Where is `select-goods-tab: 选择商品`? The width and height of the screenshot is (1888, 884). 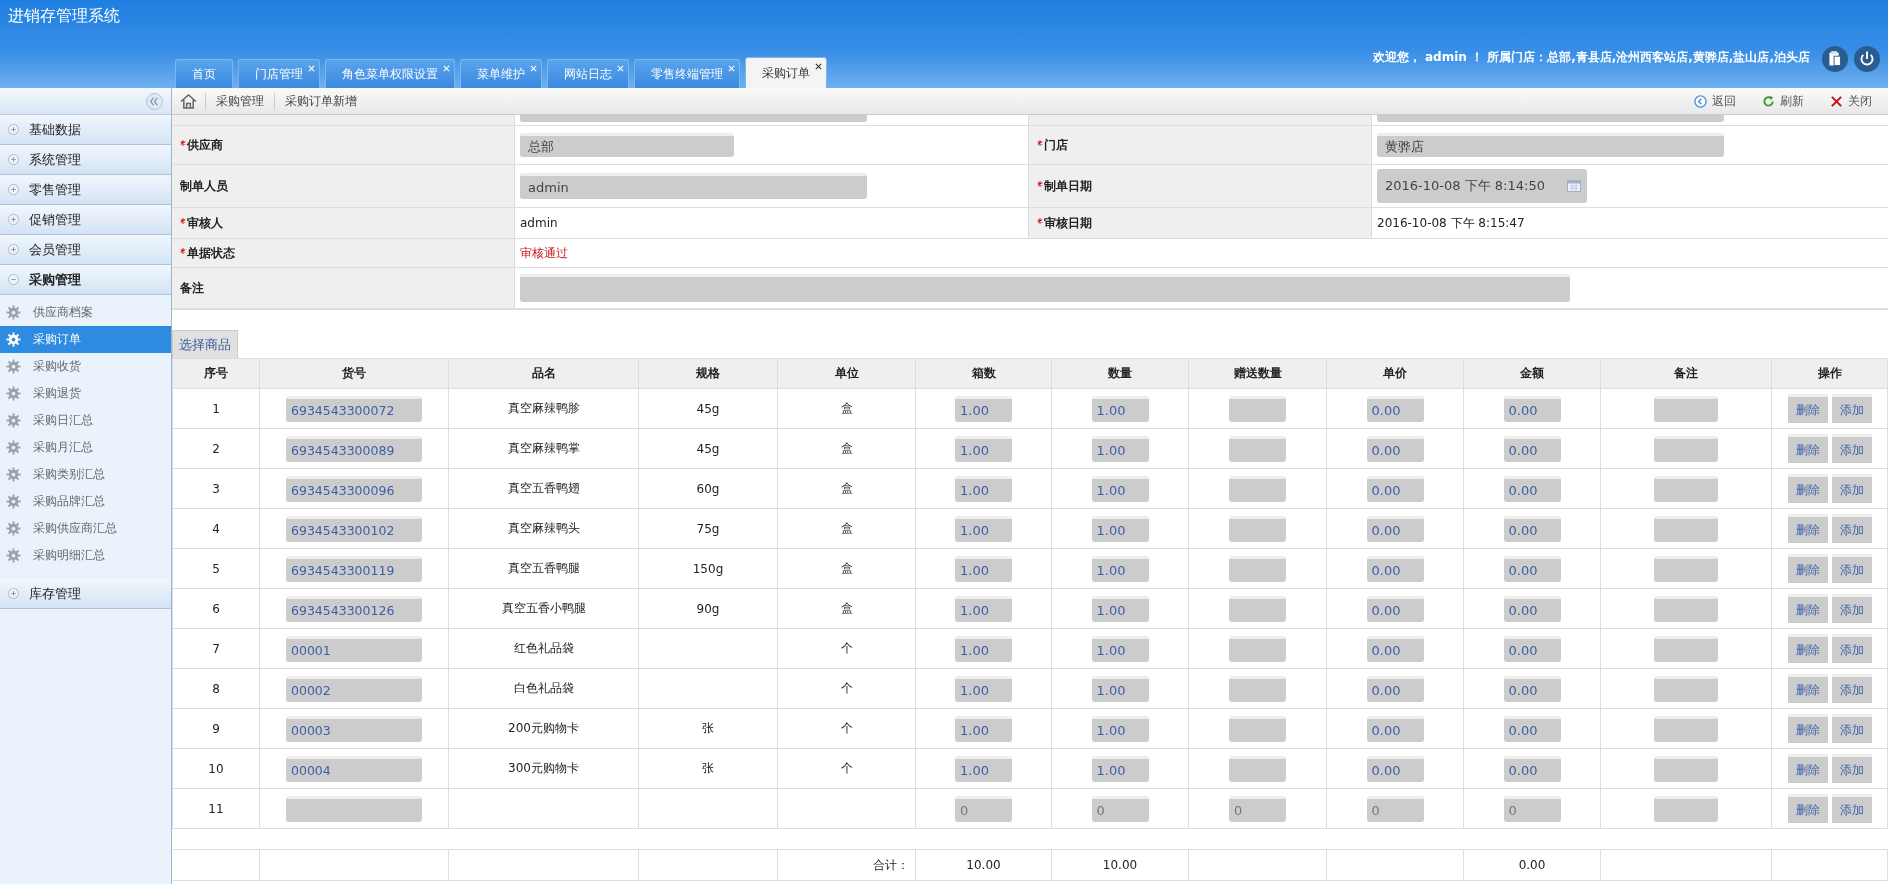
select-goods-tab: 选择商品 is located at coordinates (205, 344).